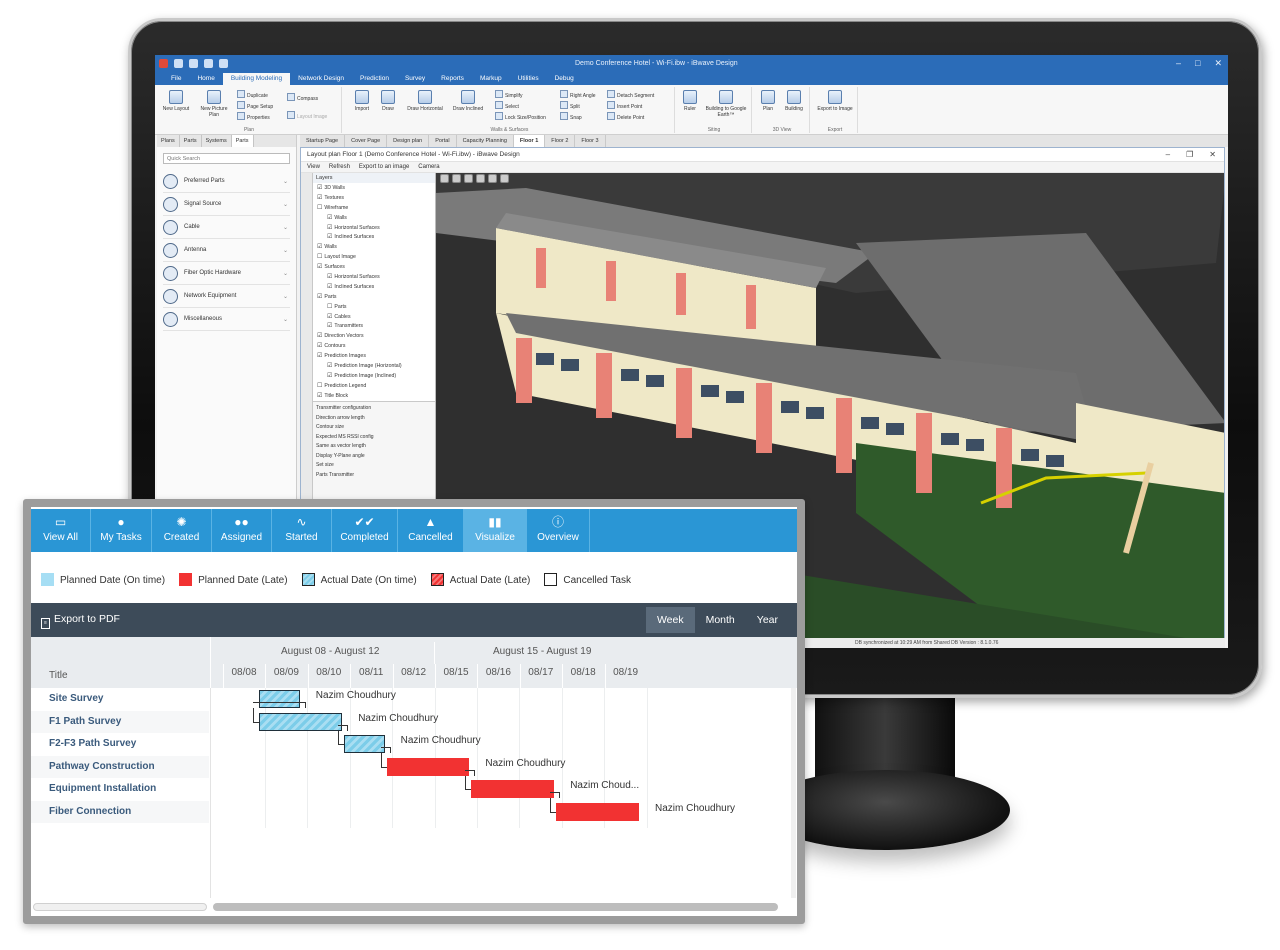 This screenshot has height=950, width=1280. I want to click on snap-button: Snap, so click(571, 116).